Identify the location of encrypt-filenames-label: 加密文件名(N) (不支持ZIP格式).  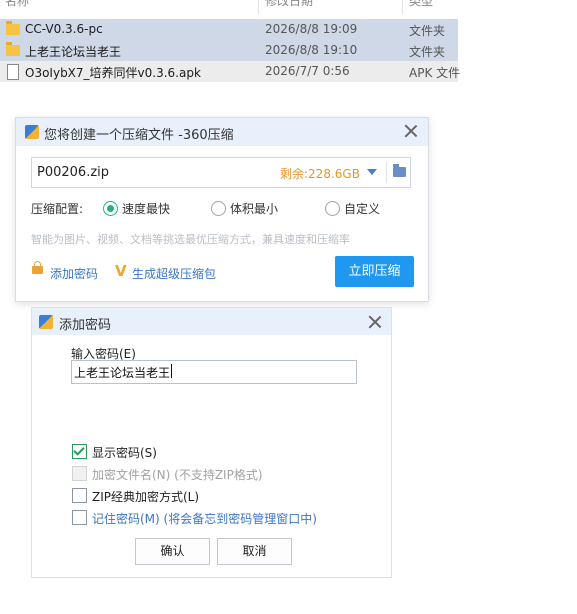
(177, 475).